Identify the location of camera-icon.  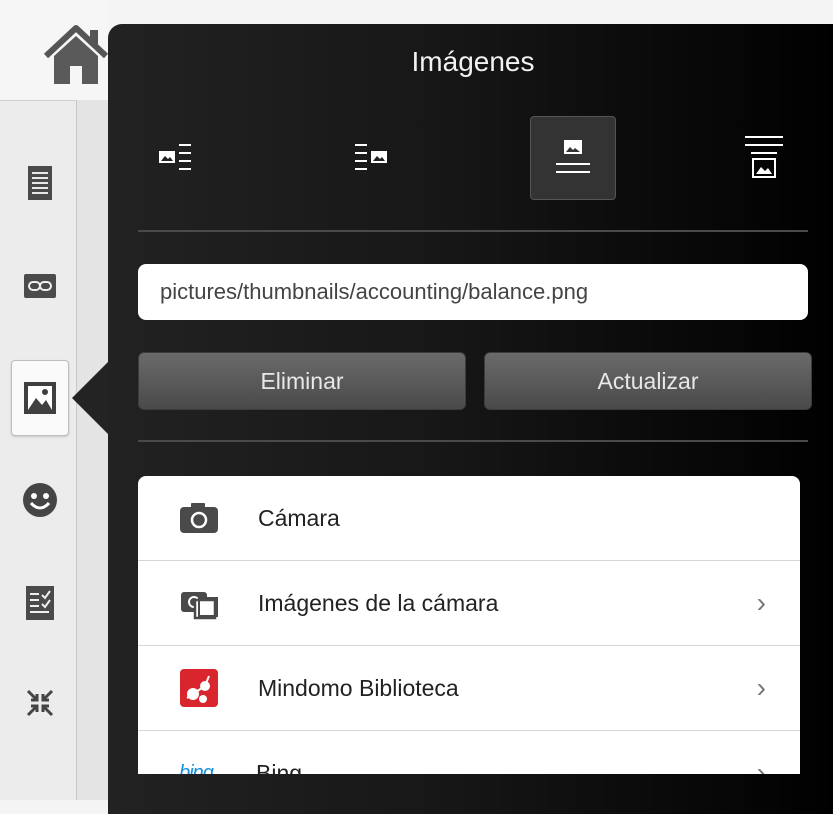
(199, 518).